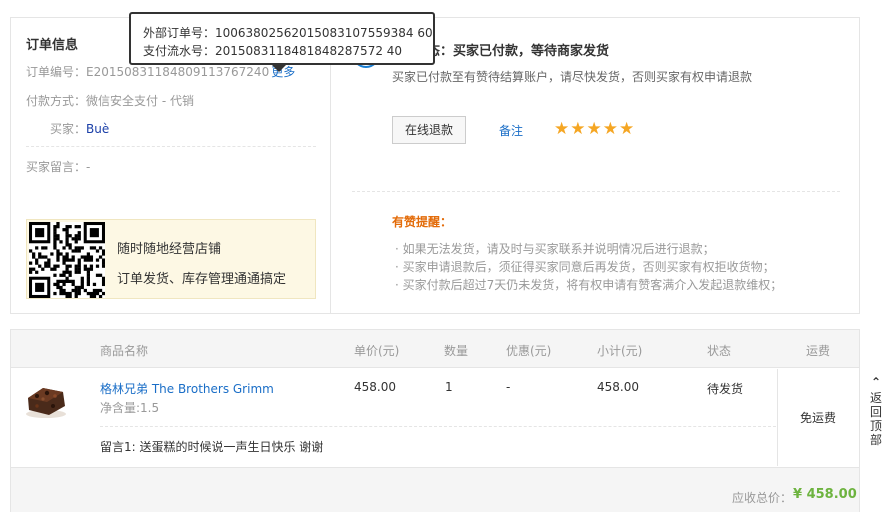 This screenshot has width=895, height=512. What do you see at coordinates (456, 351) in the screenshot?
I see `header-quantity: 数量` at bounding box center [456, 351].